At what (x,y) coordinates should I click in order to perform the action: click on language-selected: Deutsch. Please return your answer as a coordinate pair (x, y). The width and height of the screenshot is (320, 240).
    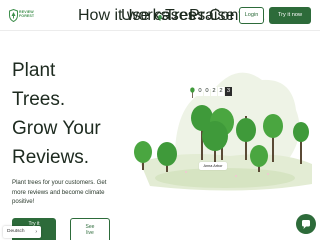
    Looking at the image, I should click on (16, 231).